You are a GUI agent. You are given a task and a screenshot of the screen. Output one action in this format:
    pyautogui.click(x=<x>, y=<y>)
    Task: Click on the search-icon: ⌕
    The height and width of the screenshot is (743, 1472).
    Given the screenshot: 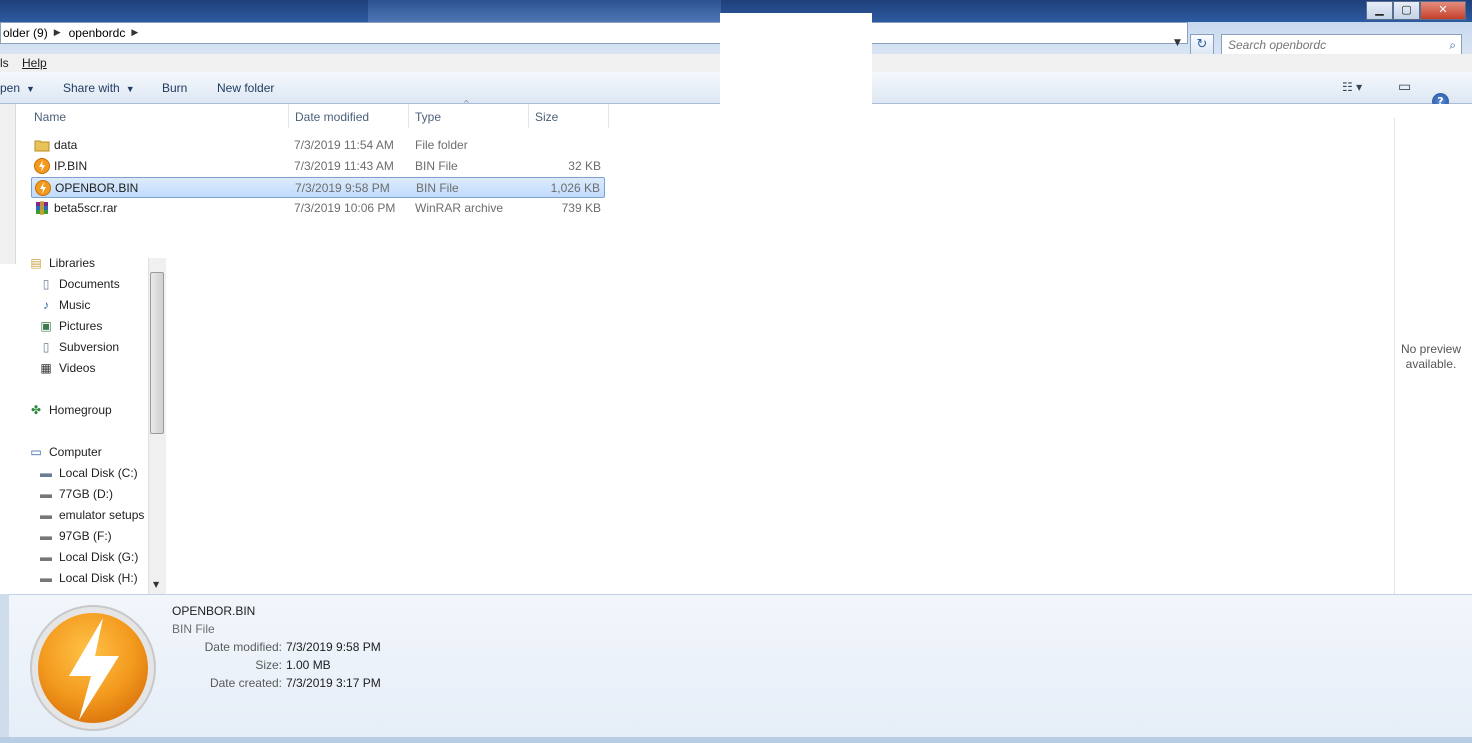 What is the action you would take?
    pyautogui.click(x=1452, y=45)
    